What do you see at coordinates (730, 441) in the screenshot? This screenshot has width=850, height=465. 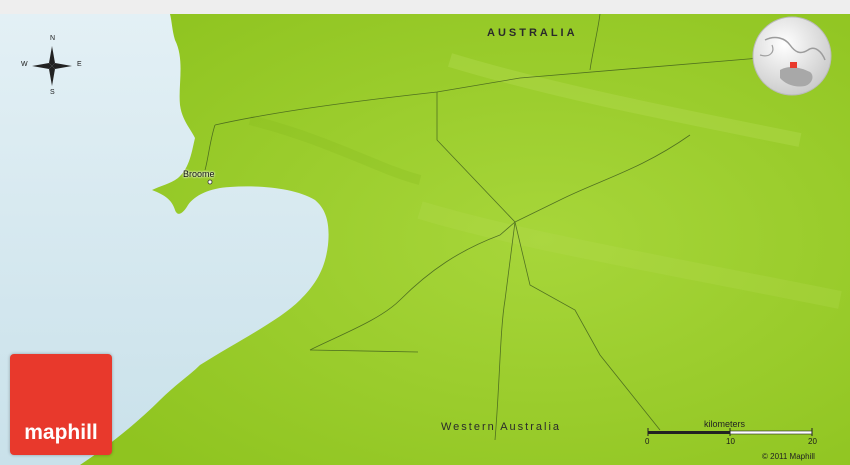 I see `scale-tick-10: 10` at bounding box center [730, 441].